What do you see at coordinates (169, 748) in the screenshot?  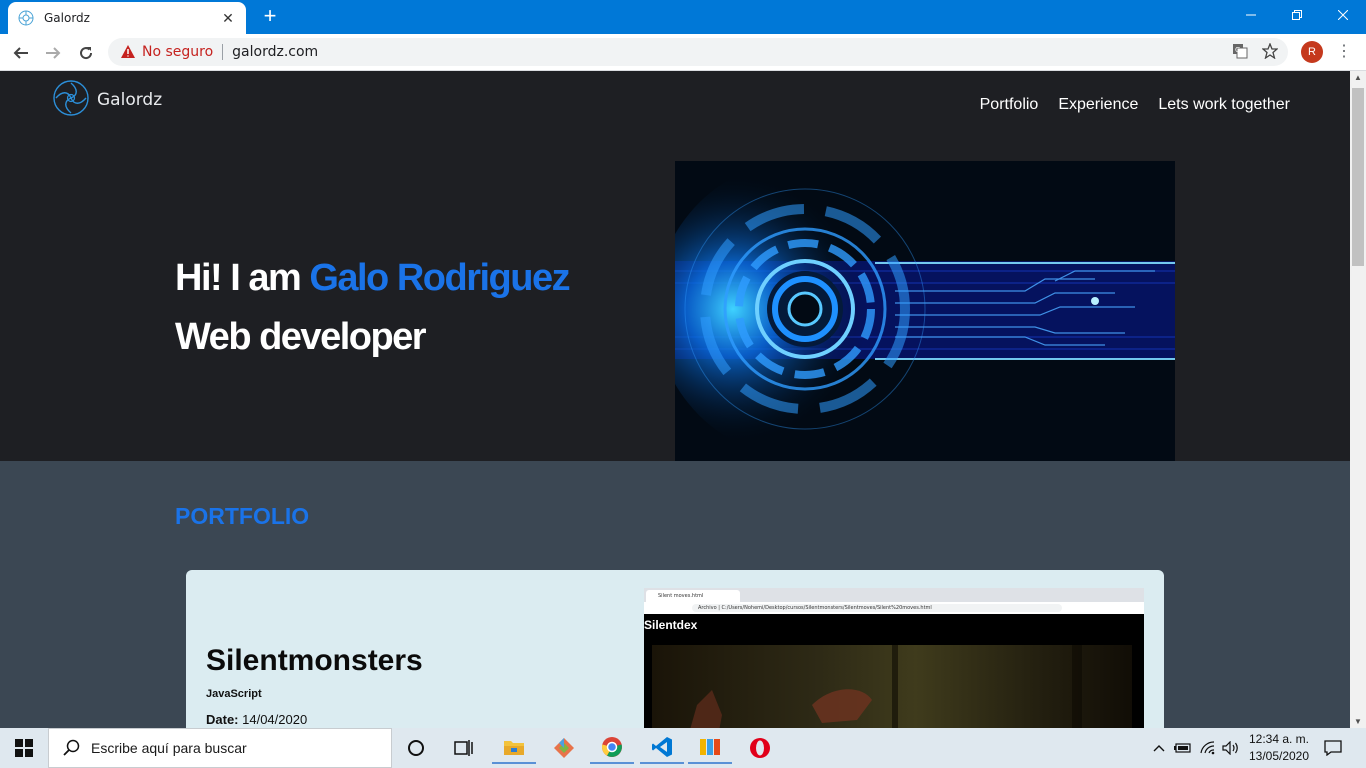 I see `search-placeholder: Escribe aquí para buscar` at bounding box center [169, 748].